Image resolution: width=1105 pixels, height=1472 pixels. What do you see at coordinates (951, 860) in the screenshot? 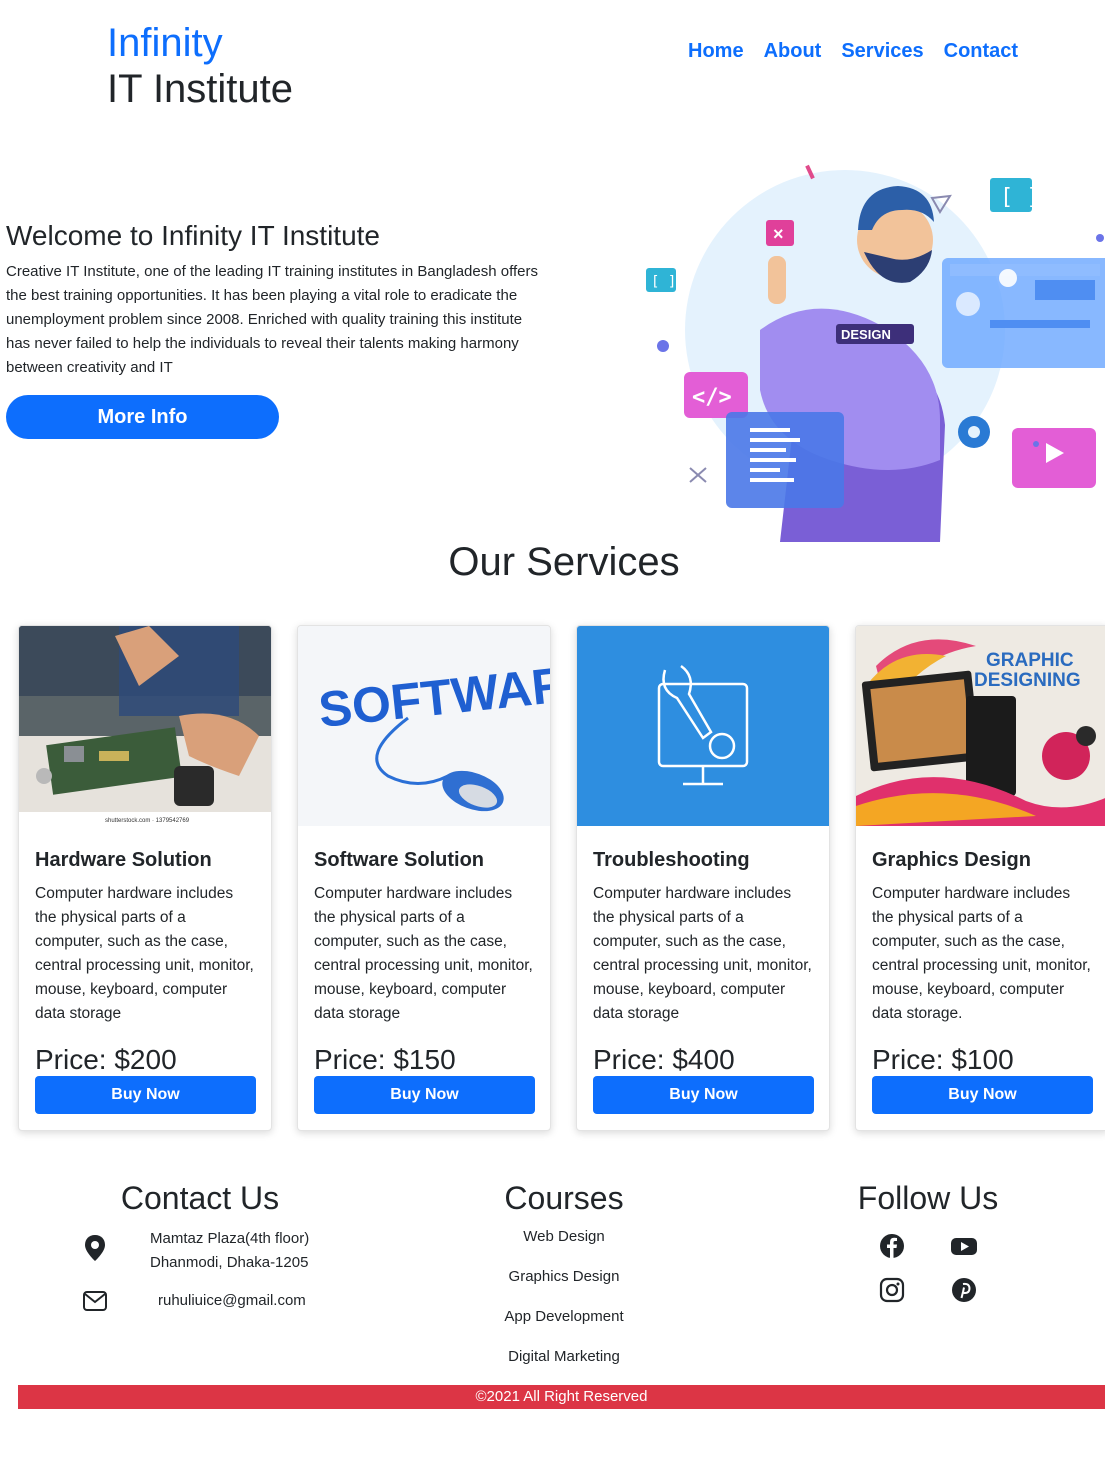
I see `card-title: Graphics Design` at bounding box center [951, 860].